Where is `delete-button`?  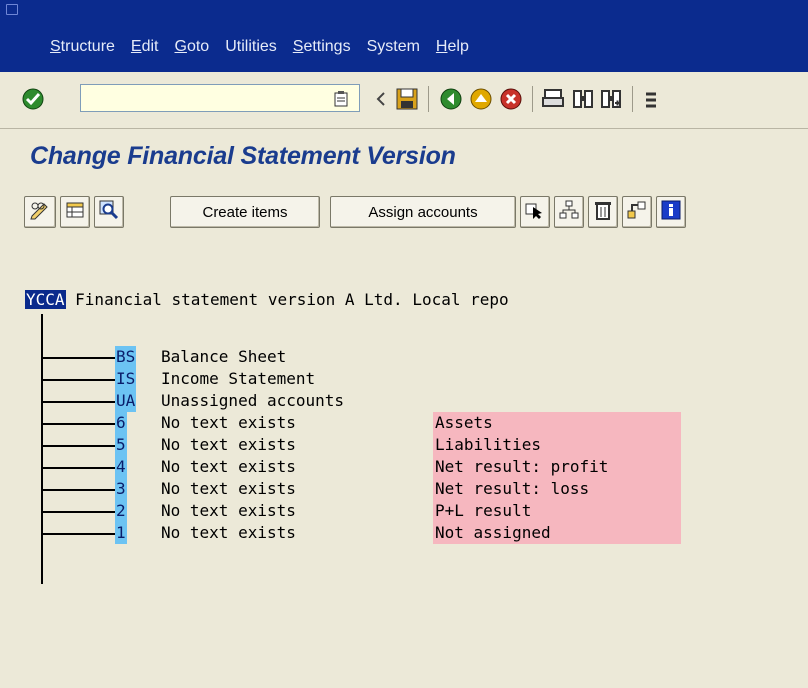
delete-button is located at coordinates (603, 212).